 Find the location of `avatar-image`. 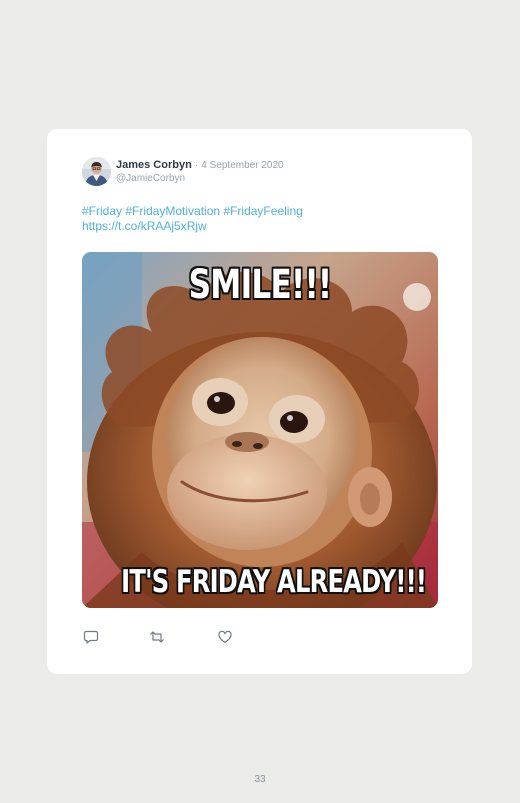

avatar-image is located at coordinates (96, 171).